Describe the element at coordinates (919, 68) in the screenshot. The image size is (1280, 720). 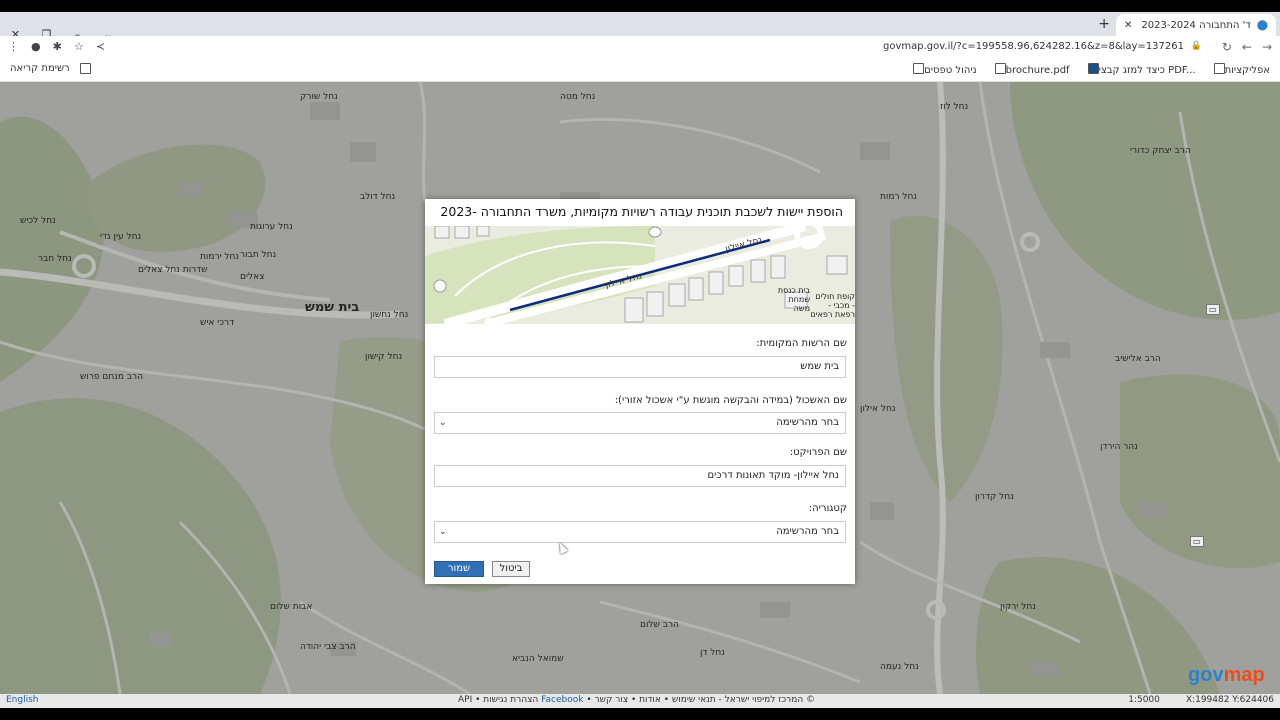
I see `doc-icon` at that location.